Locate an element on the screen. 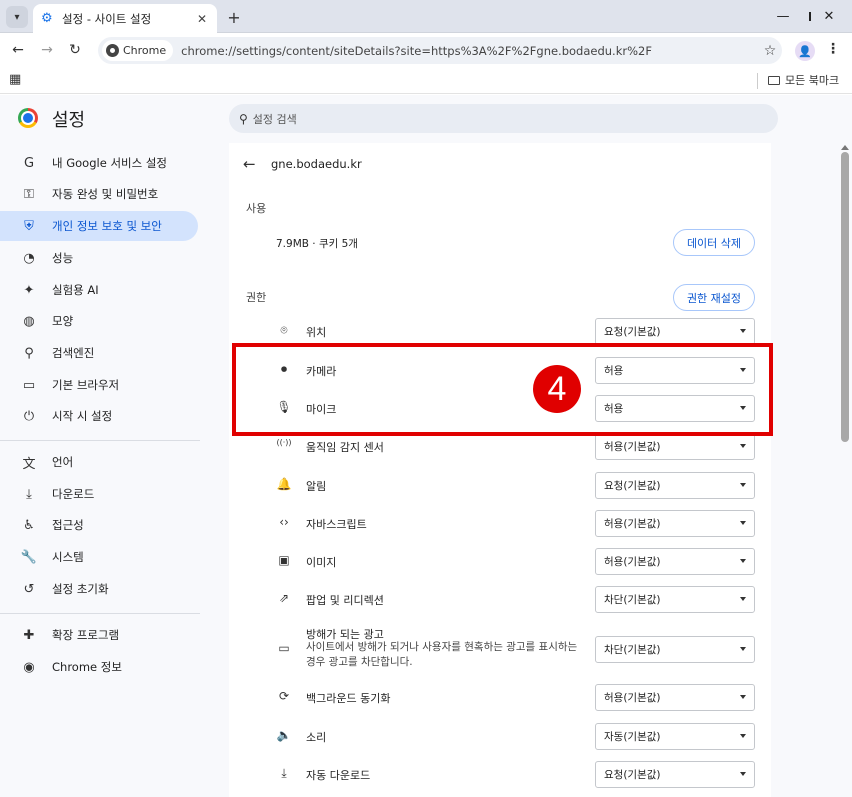  sidebar-item: ↺ 설정 초기화 is located at coordinates (99, 589).